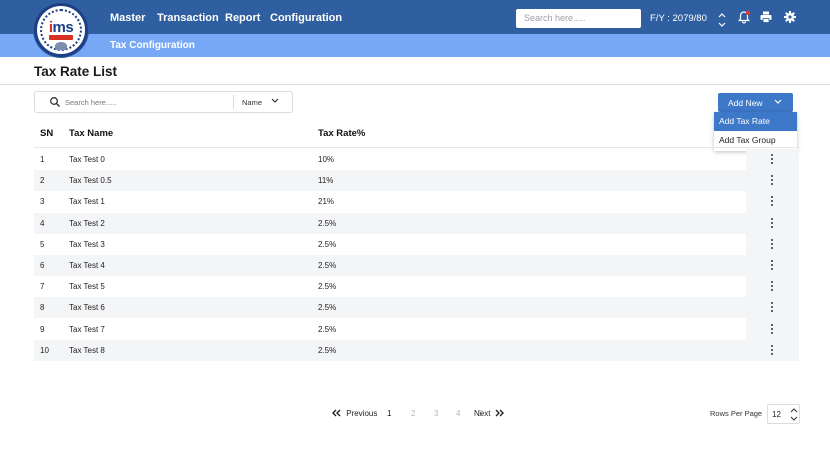  Describe the element at coordinates (55, 102) in the screenshot. I see `search-icon` at that location.